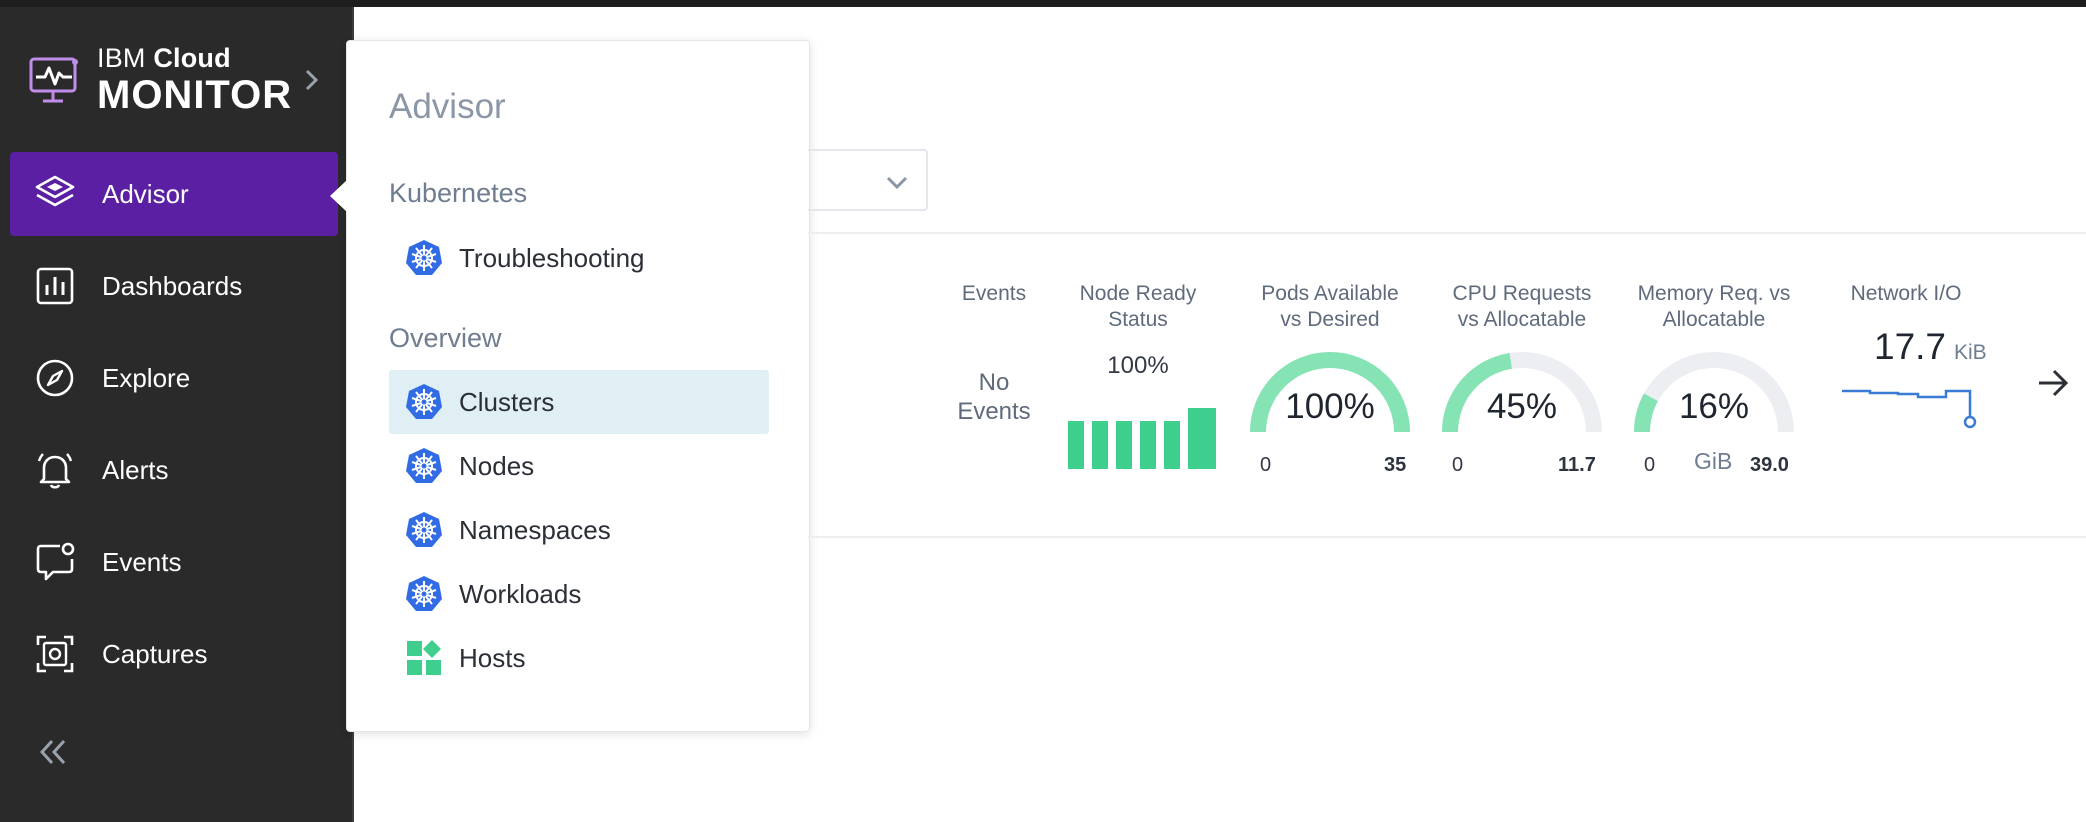  What do you see at coordinates (1458, 465) in the screenshot?
I see `cpu-min: 0` at bounding box center [1458, 465].